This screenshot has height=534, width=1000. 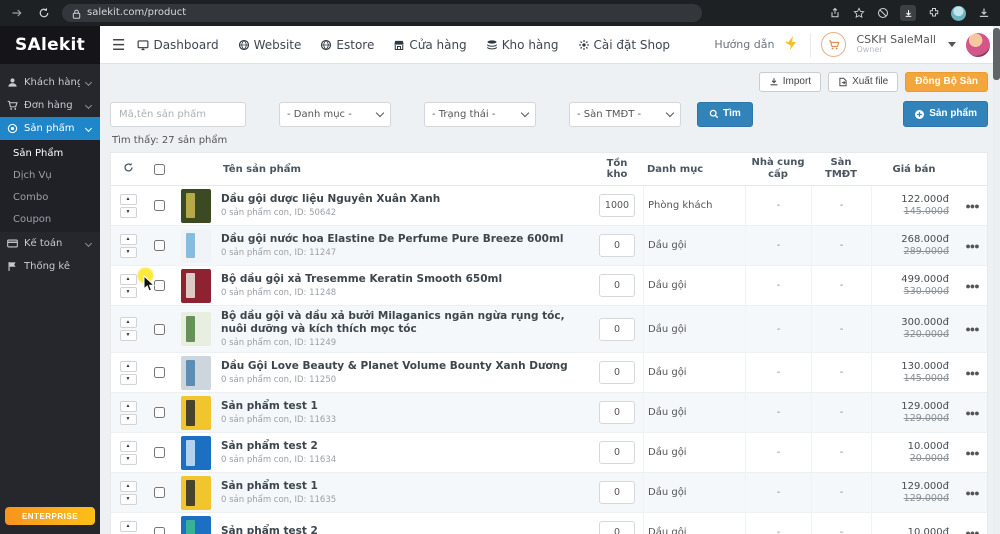 What do you see at coordinates (50, 82) in the screenshot?
I see `sidebar-item-customers: Khách hàng` at bounding box center [50, 82].